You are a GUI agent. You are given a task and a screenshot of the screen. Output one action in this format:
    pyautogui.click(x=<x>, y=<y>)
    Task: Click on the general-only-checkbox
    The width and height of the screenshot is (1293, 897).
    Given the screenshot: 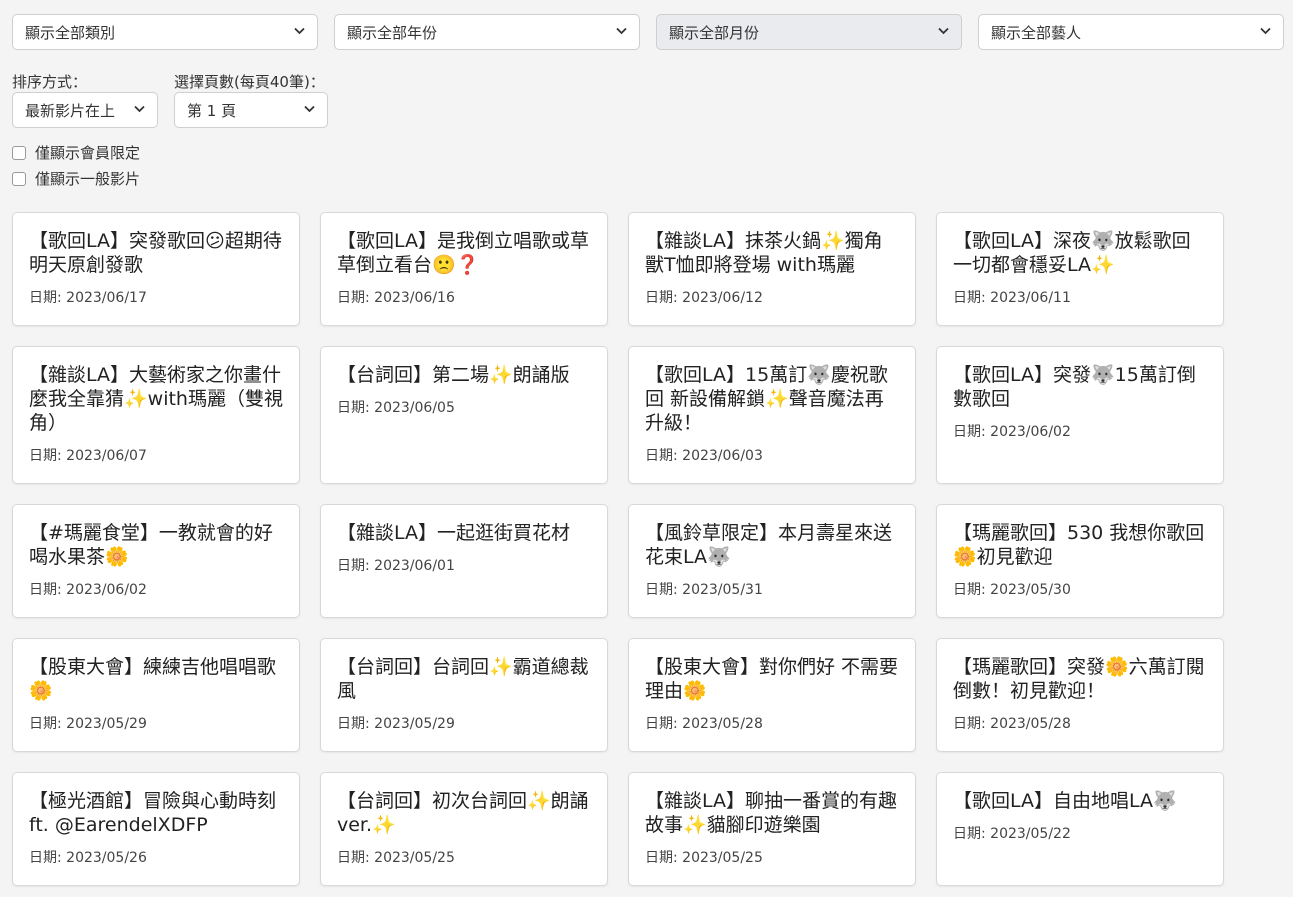 What is the action you would take?
    pyautogui.click(x=19, y=178)
    